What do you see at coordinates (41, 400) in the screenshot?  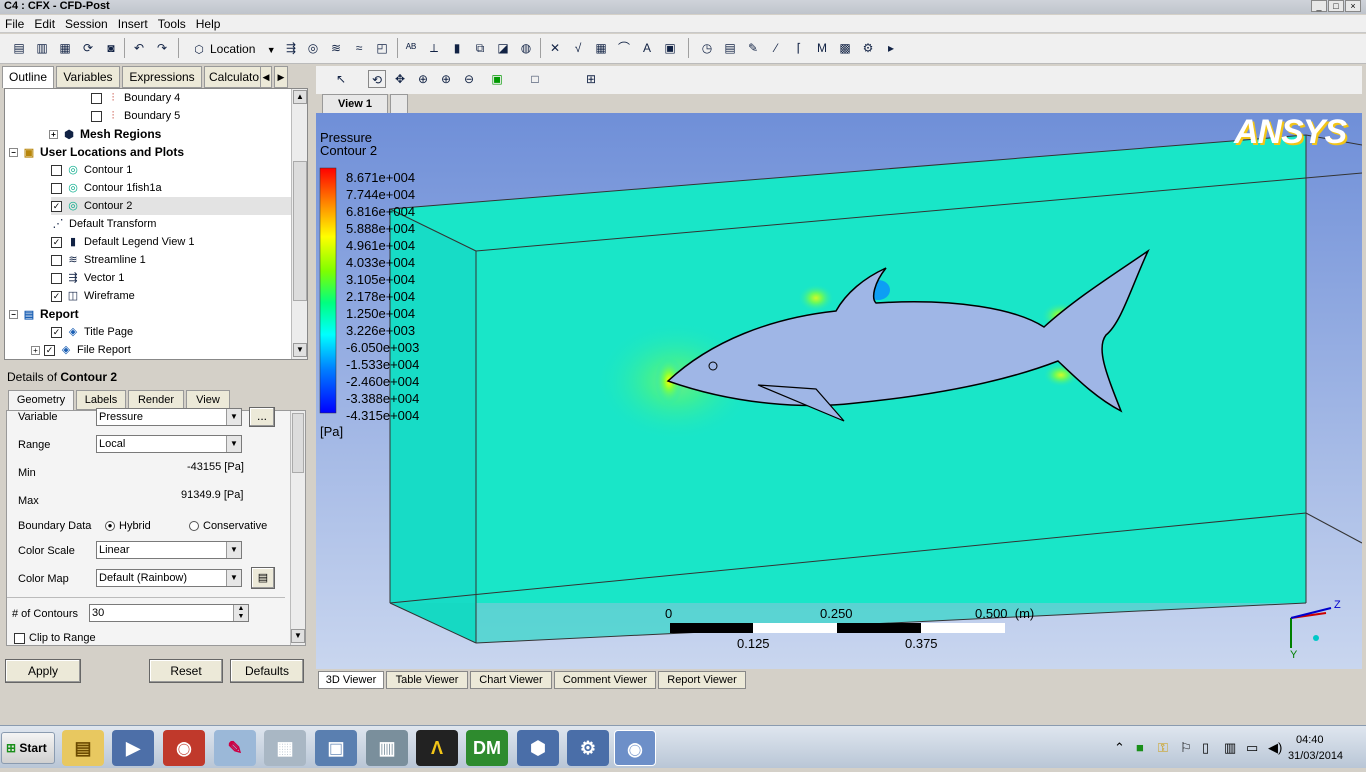 I see `tab-geometry: Geometry` at bounding box center [41, 400].